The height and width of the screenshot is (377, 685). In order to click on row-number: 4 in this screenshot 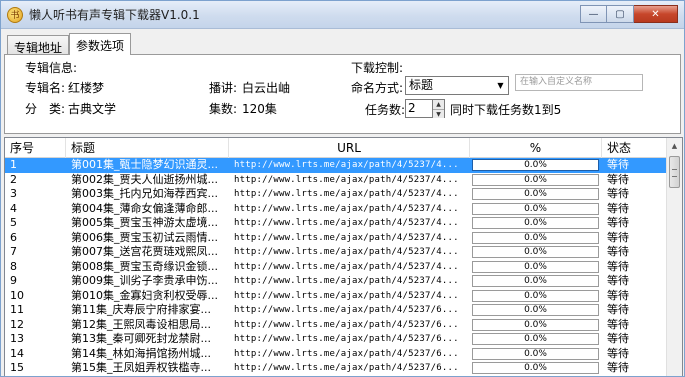, I will do `click(13, 208)`.